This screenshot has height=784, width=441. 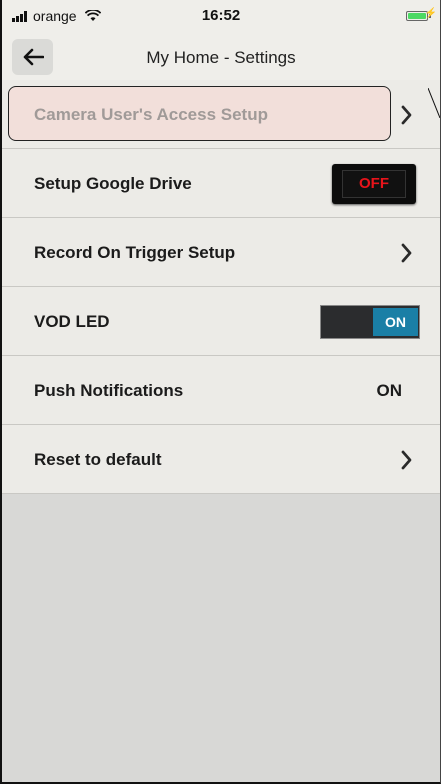 What do you see at coordinates (430, 13) in the screenshot?
I see `charging-icon: ⚡` at bounding box center [430, 13].